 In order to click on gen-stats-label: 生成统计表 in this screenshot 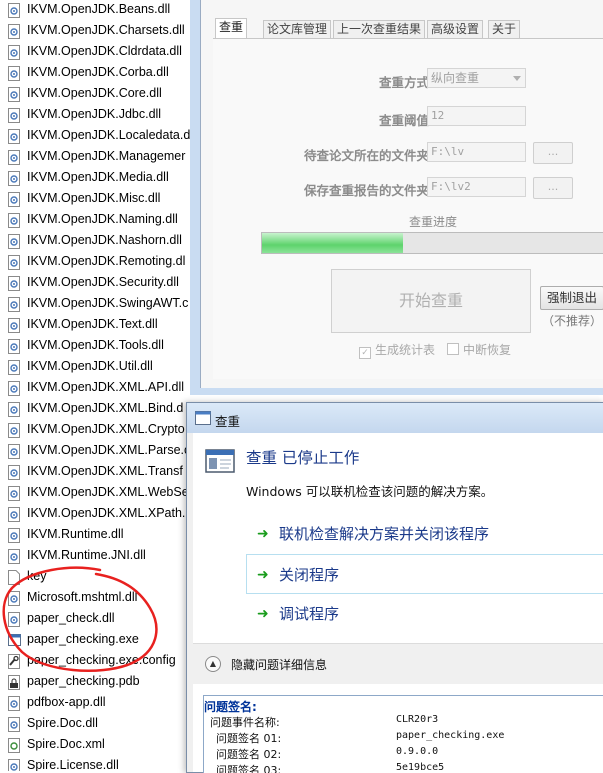, I will do `click(405, 350)`.